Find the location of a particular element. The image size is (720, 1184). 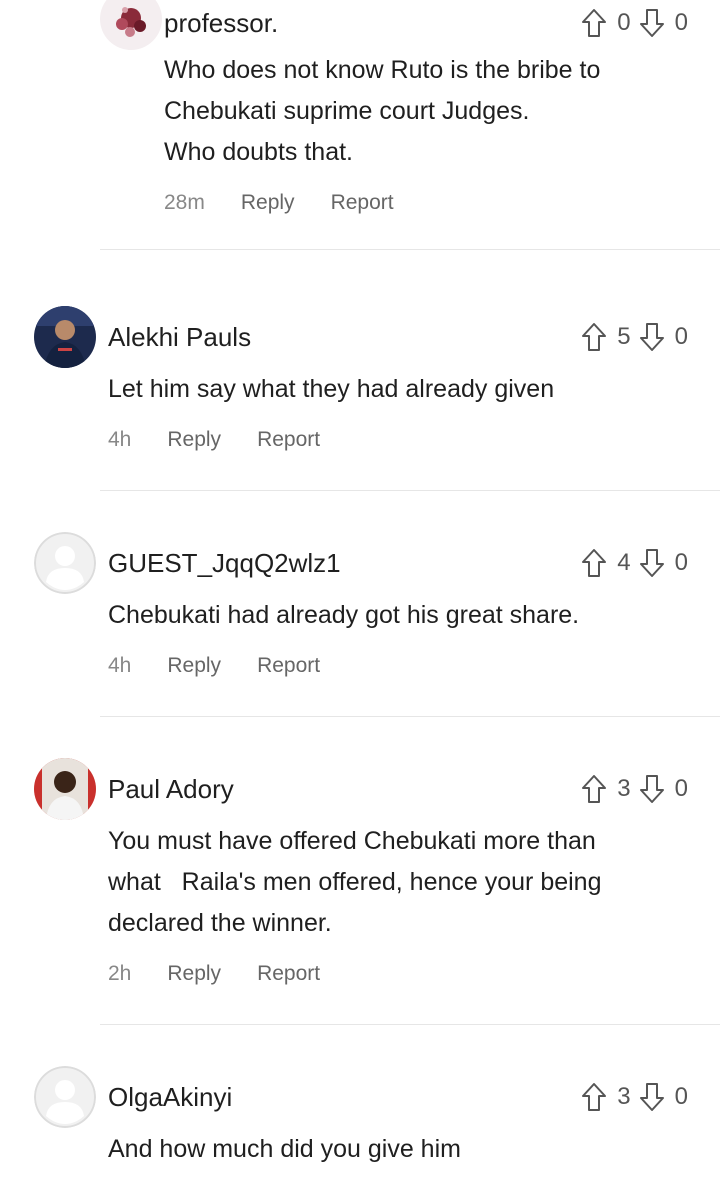

username: Paul Adory is located at coordinates (171, 789).